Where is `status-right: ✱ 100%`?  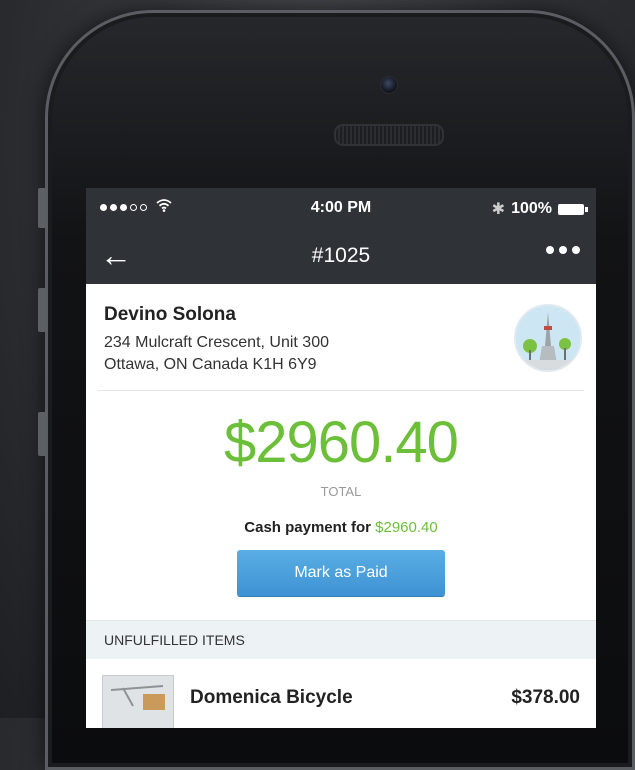
status-right: ✱ 100% is located at coordinates (539, 209).